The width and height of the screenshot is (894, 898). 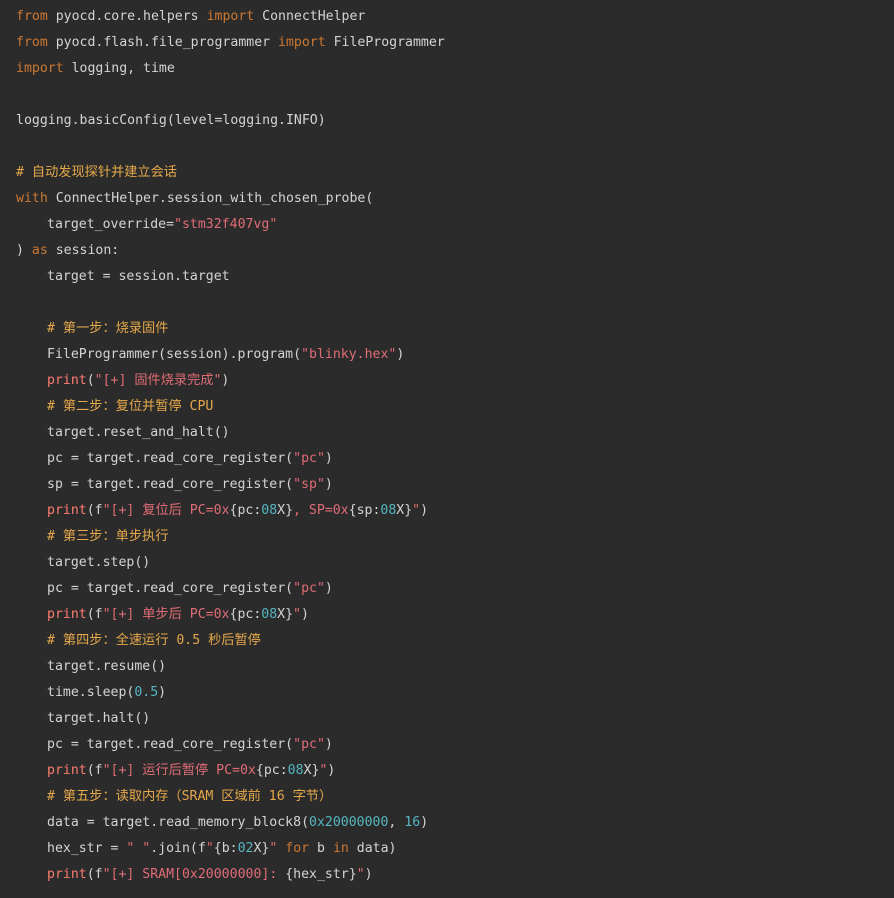 I want to click on code-token: {sp:, so click(x=364, y=510).